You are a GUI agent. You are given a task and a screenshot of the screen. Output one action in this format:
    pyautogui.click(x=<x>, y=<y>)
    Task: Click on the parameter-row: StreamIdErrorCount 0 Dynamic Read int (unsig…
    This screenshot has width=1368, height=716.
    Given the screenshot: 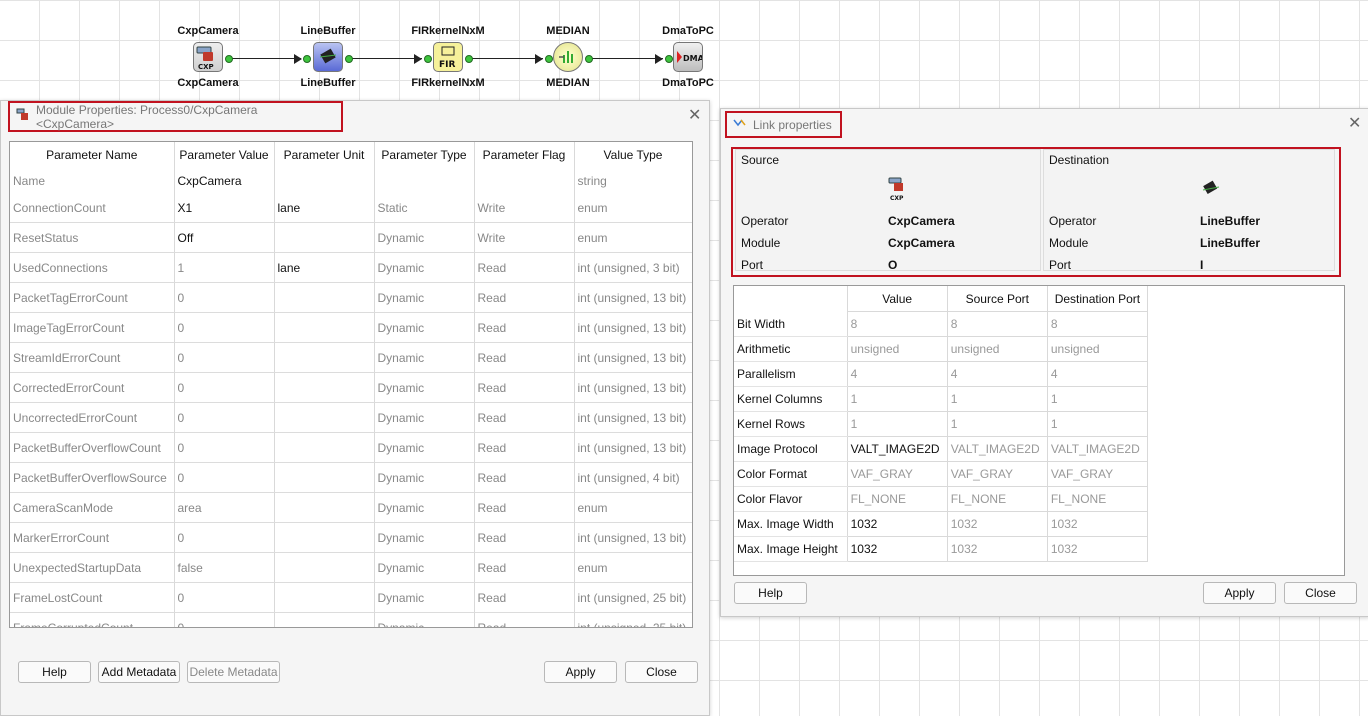 What is the action you would take?
    pyautogui.click(x=351, y=357)
    